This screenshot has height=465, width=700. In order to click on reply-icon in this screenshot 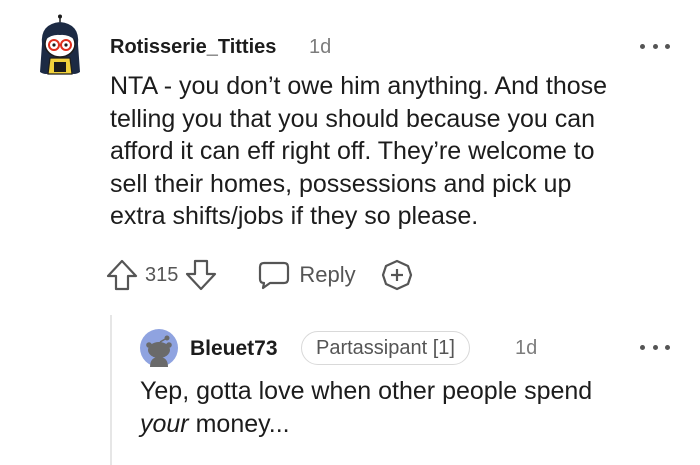, I will do `click(274, 275)`.